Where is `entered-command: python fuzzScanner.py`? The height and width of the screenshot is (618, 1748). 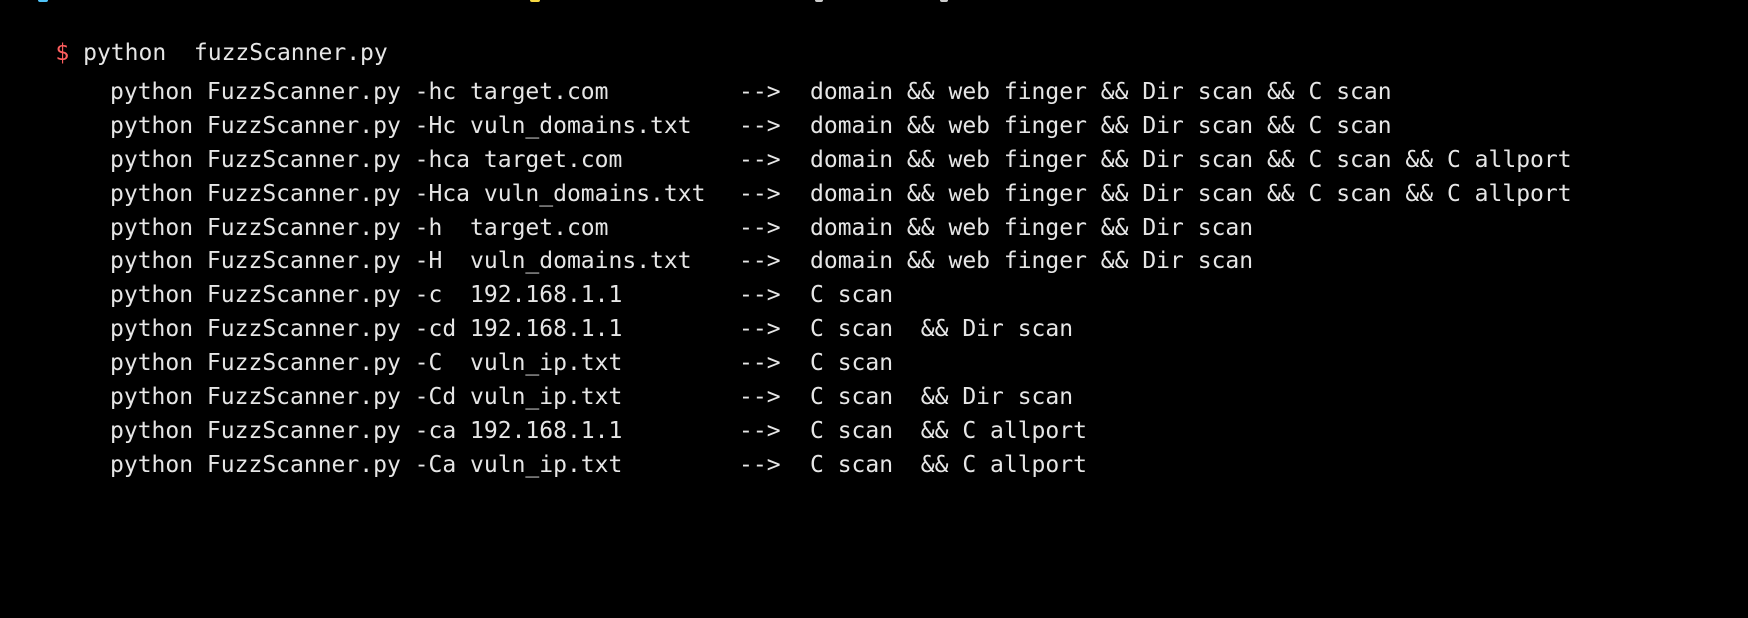
entered-command: python fuzzScanner.py is located at coordinates (228, 53).